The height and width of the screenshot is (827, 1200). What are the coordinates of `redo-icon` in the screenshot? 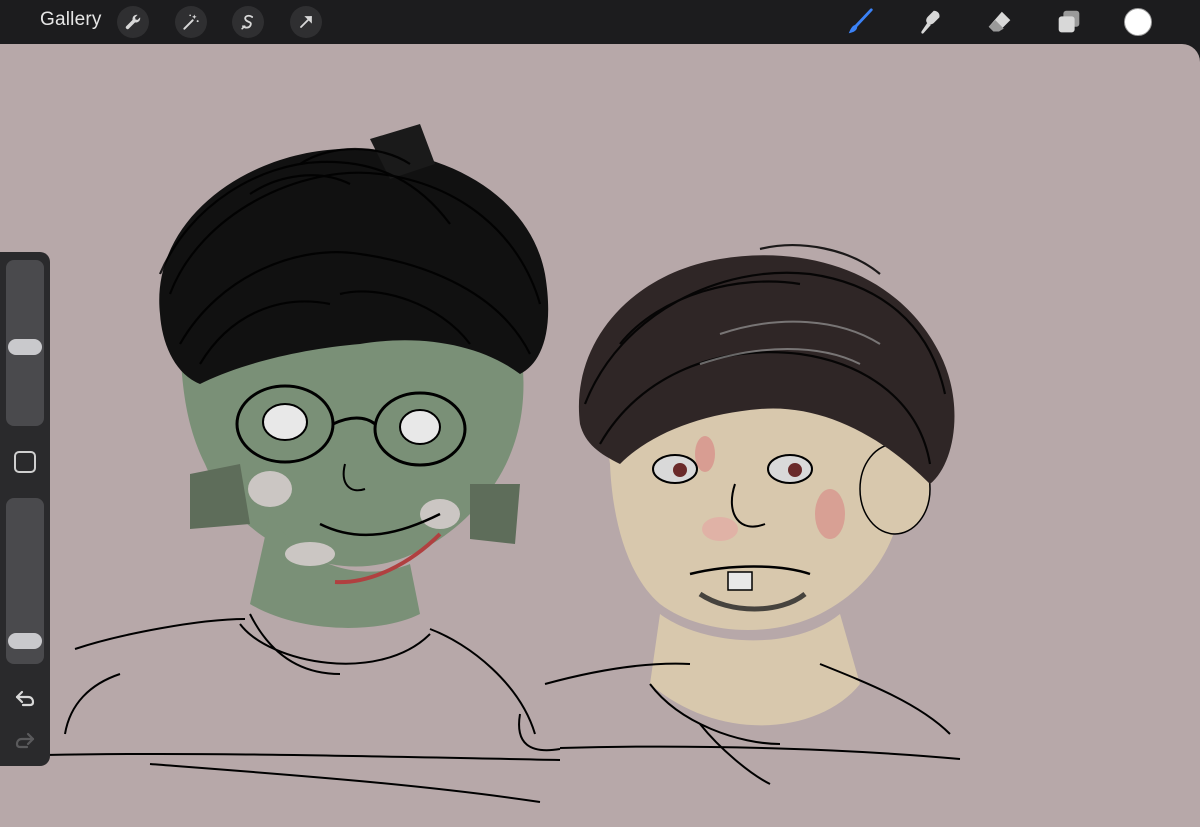 It's located at (25, 740).